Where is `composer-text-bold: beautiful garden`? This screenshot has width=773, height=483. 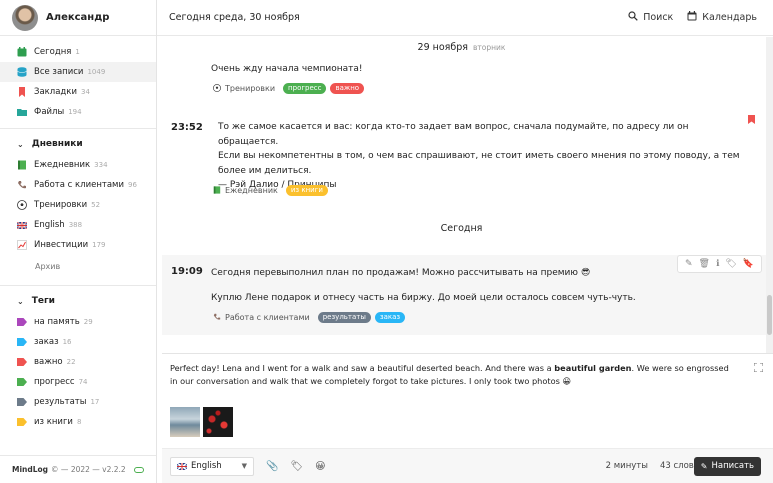
composer-text-bold: beautiful garden is located at coordinates (593, 368).